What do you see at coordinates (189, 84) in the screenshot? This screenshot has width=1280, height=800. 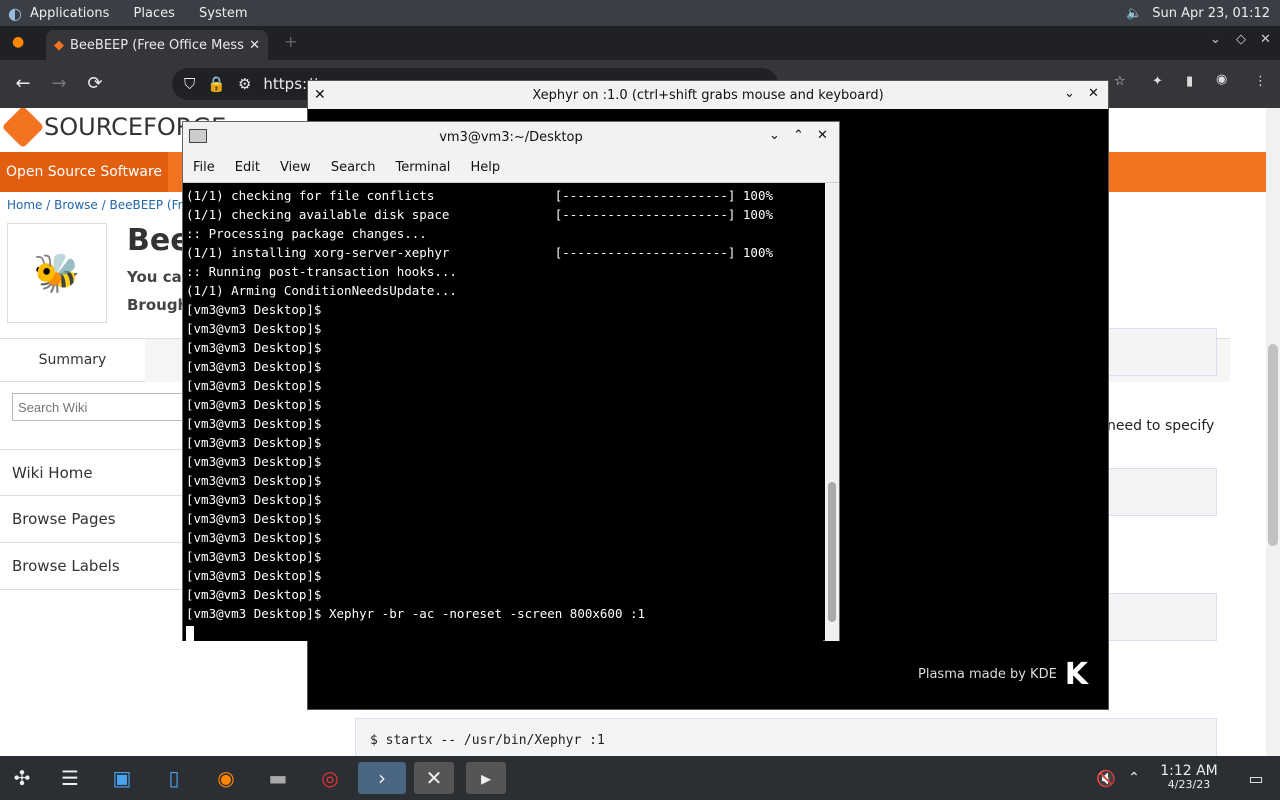 I see `shield-icon: ⛉` at bounding box center [189, 84].